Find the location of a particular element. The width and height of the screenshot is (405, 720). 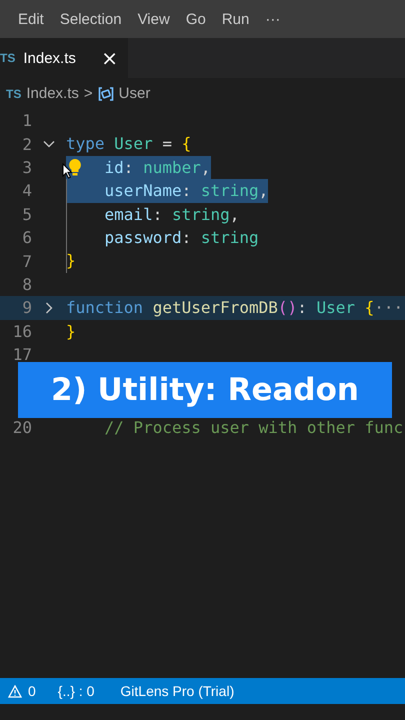

line-number: 4 is located at coordinates (26, 190).